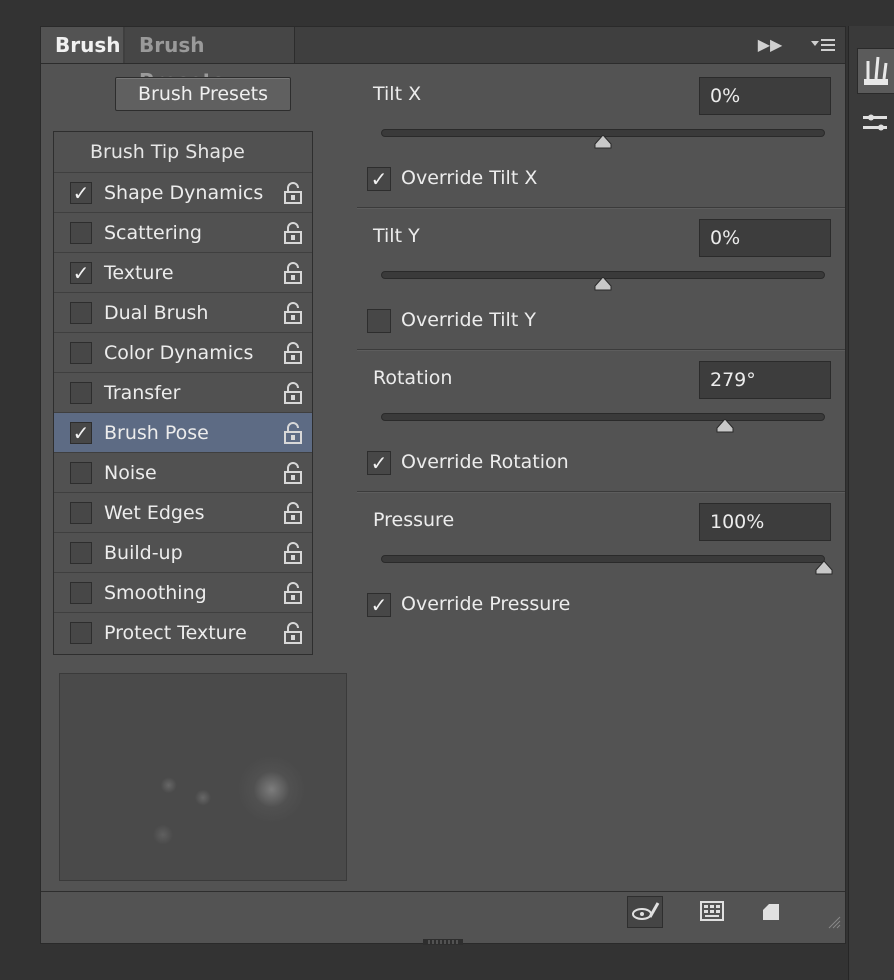  What do you see at coordinates (397, 94) in the screenshot?
I see `tilt-x-label: Tilt X` at bounding box center [397, 94].